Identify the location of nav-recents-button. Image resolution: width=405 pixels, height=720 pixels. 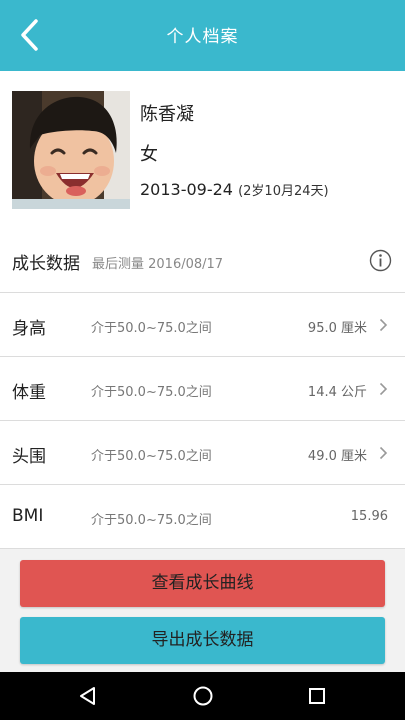
(317, 696).